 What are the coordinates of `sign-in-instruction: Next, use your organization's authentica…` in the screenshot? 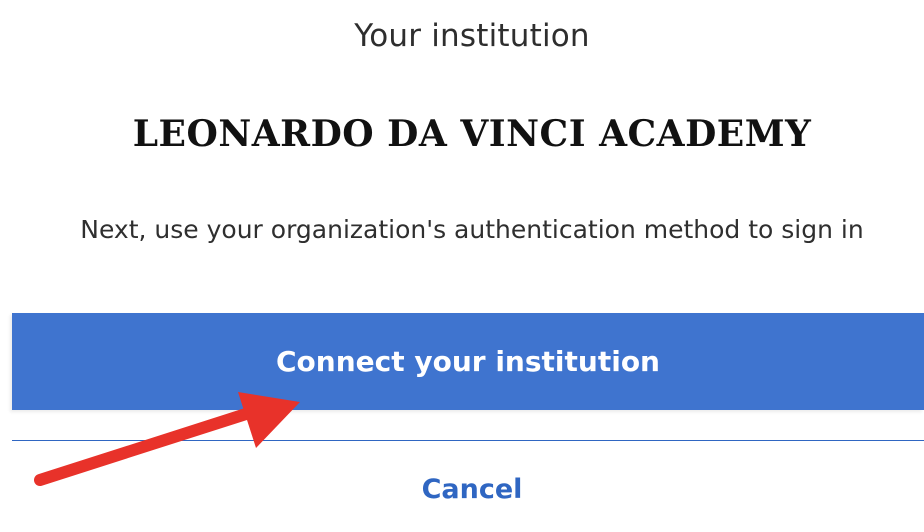 It's located at (472, 229).